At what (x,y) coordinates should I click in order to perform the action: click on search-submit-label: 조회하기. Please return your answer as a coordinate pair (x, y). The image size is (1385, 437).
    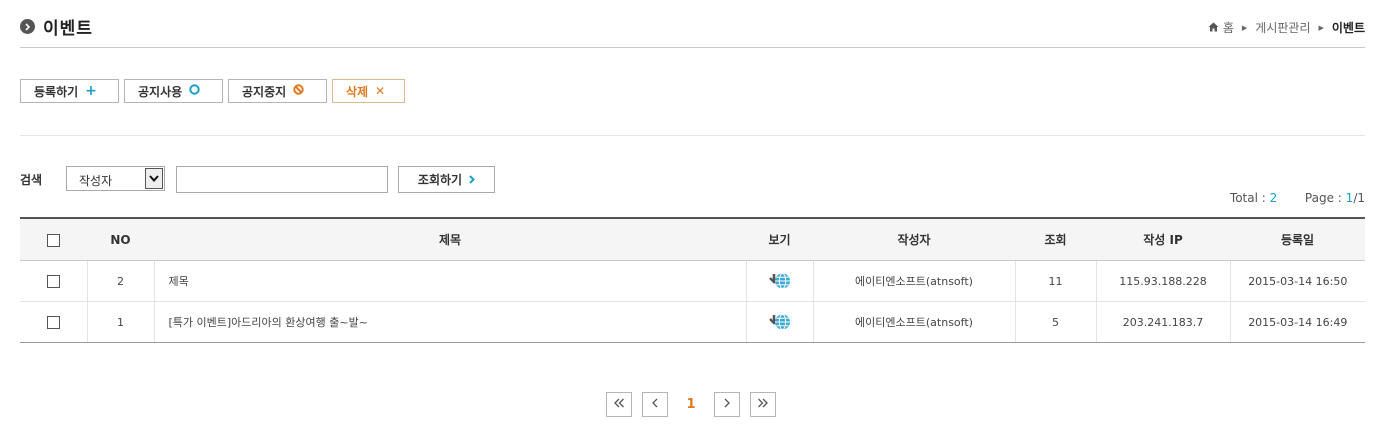
    Looking at the image, I should click on (440, 180).